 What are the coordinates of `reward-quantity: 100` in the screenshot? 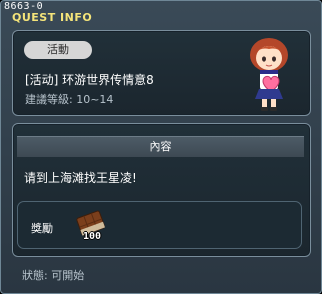 It's located at (92, 236).